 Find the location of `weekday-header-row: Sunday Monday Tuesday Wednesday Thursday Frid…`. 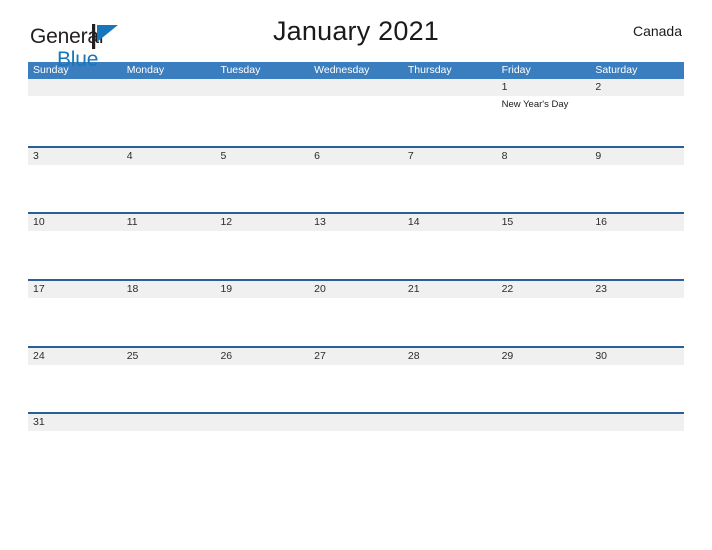

weekday-header-row: Sunday Monday Tuesday Wednesday Thursday Frid… is located at coordinates (356, 70).